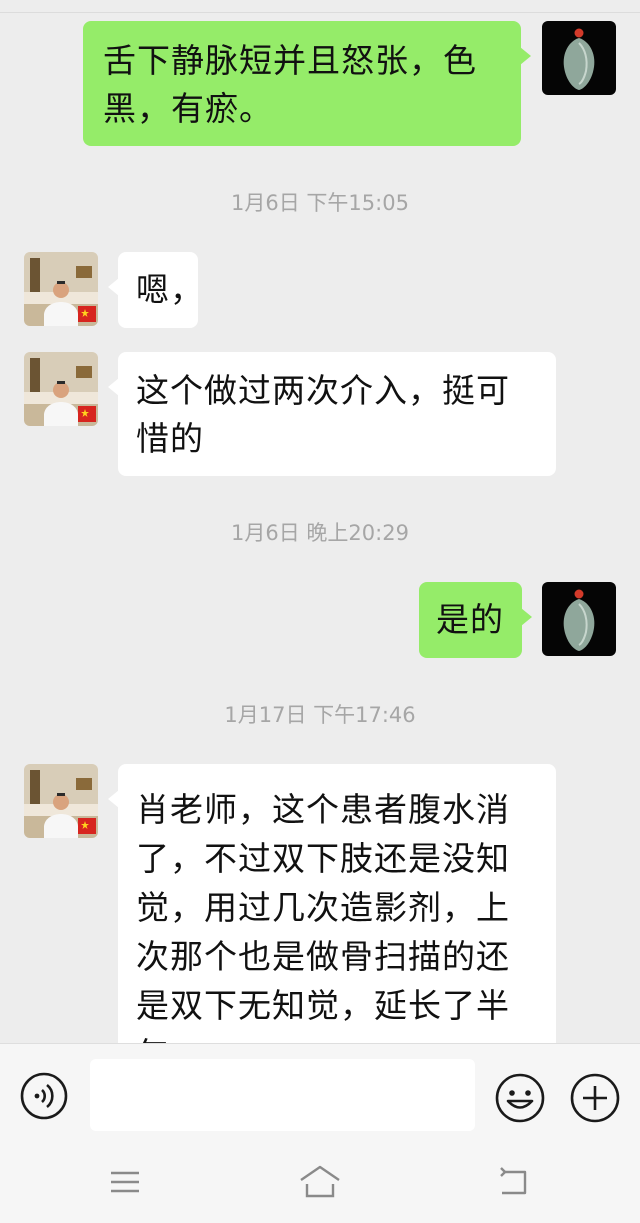  I want to click on incoming-message-bubble: 嗯，, so click(156, 290).